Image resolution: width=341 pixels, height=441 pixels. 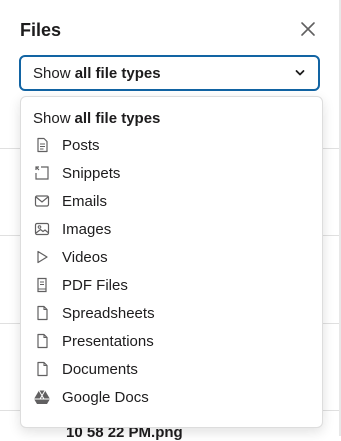 I want to click on menu-item-label: Emails, so click(x=85, y=201).